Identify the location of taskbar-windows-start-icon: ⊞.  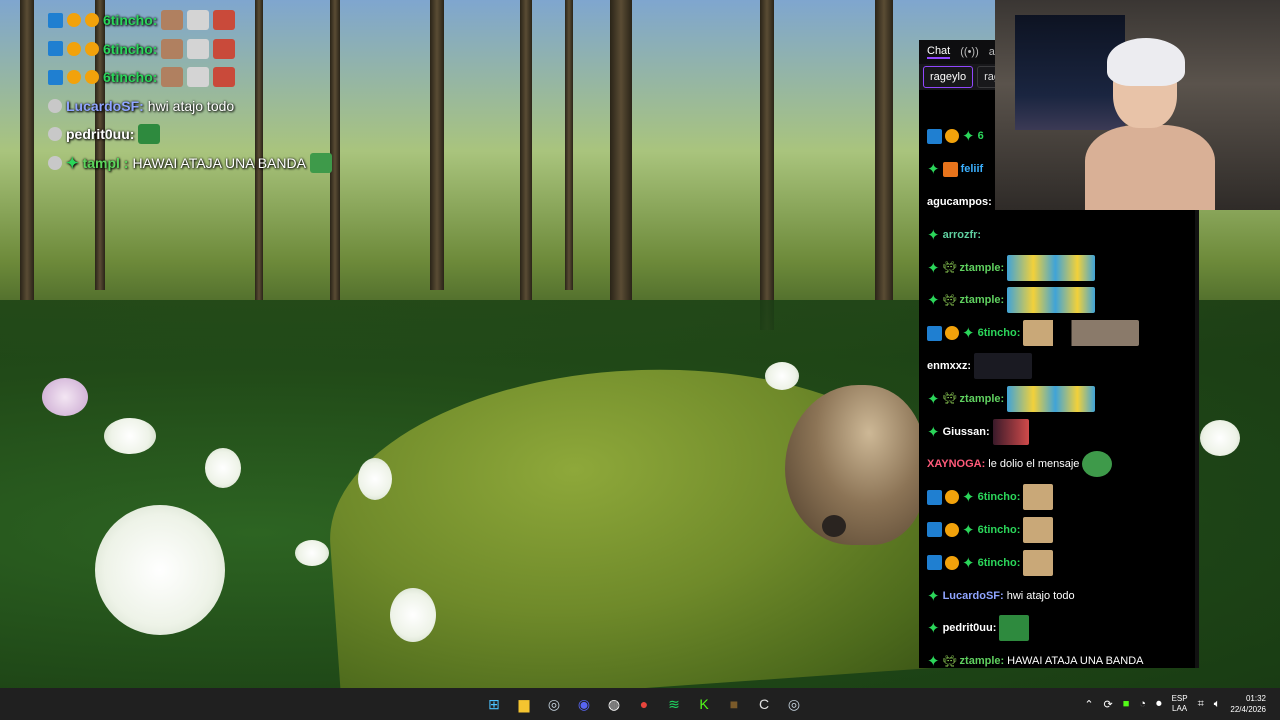
(494, 704).